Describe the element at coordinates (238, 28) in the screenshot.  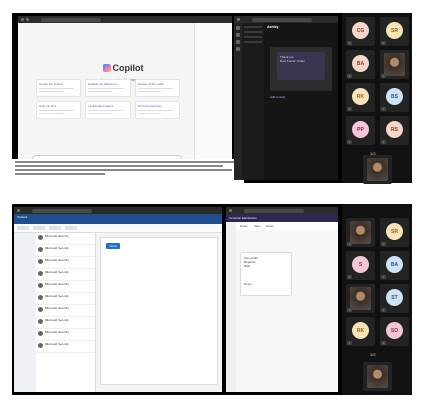
I see `activity-icon` at that location.